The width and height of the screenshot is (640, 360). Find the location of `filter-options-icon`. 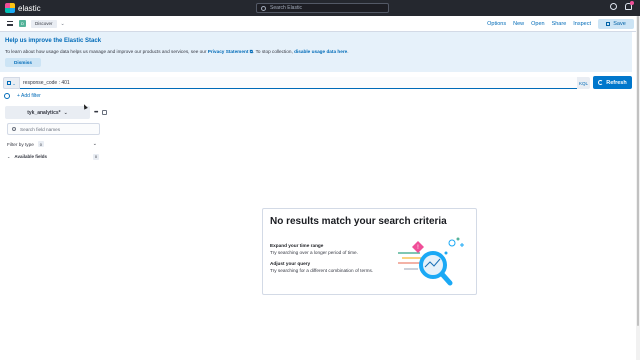

filter-options-icon is located at coordinates (7, 96).